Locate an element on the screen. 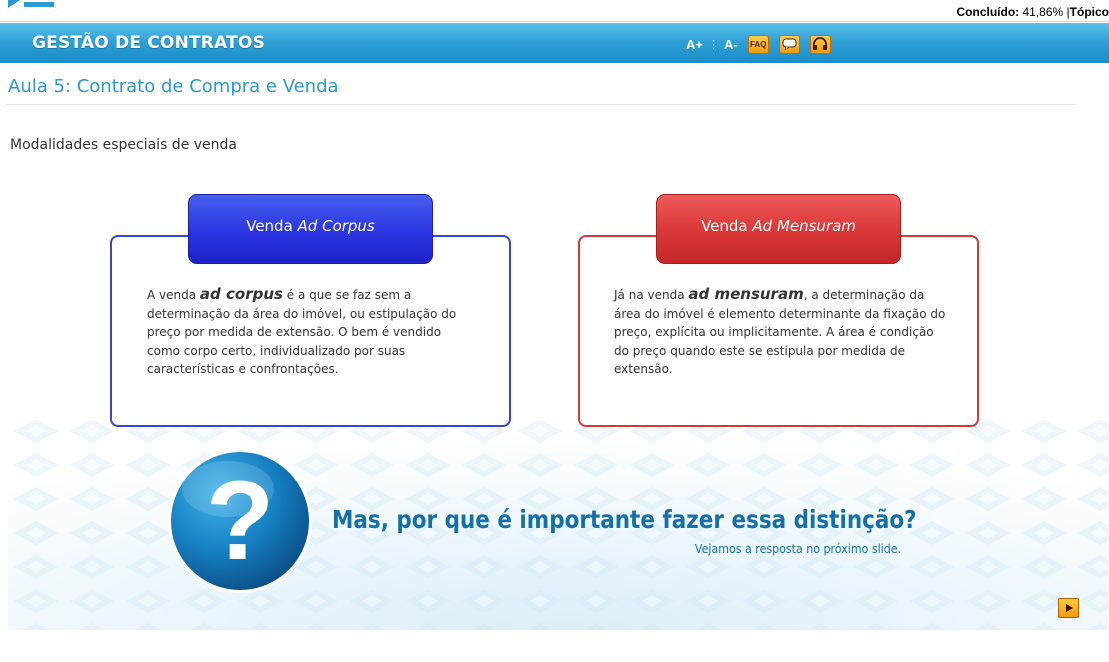 The height and width of the screenshot is (662, 1109). top-bar: Concluído: 41,86% |Tópico is located at coordinates (554, 11).